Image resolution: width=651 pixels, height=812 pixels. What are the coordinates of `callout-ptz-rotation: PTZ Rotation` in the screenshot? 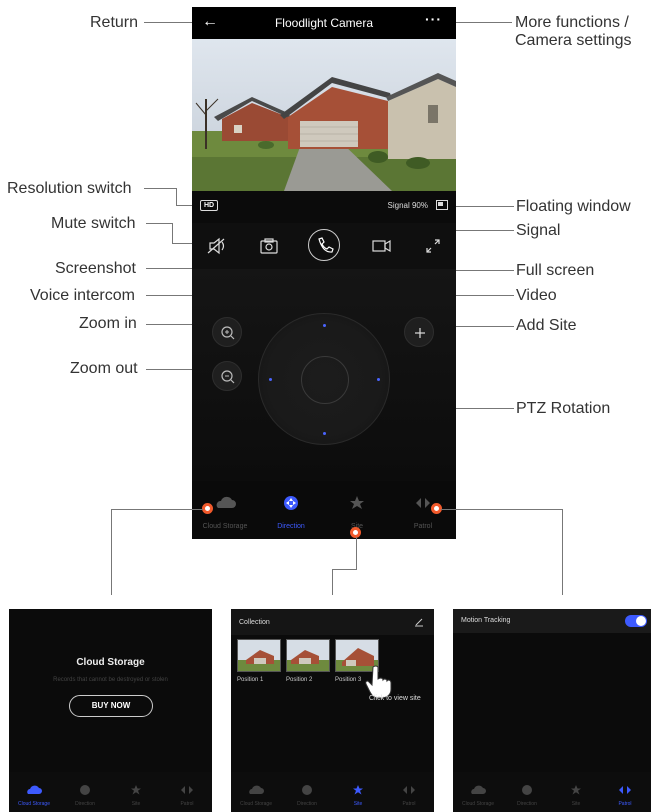 It's located at (563, 408).